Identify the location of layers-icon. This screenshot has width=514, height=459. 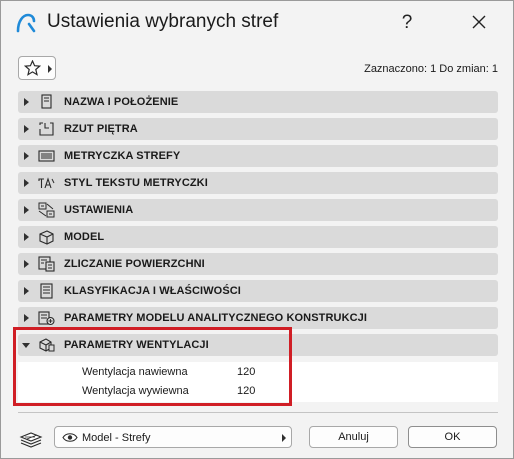
(31, 437).